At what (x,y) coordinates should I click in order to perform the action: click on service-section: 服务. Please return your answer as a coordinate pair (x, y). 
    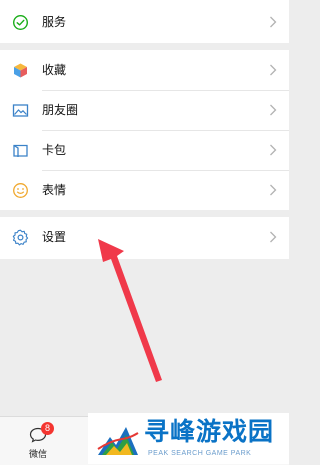
    Looking at the image, I should click on (144, 21).